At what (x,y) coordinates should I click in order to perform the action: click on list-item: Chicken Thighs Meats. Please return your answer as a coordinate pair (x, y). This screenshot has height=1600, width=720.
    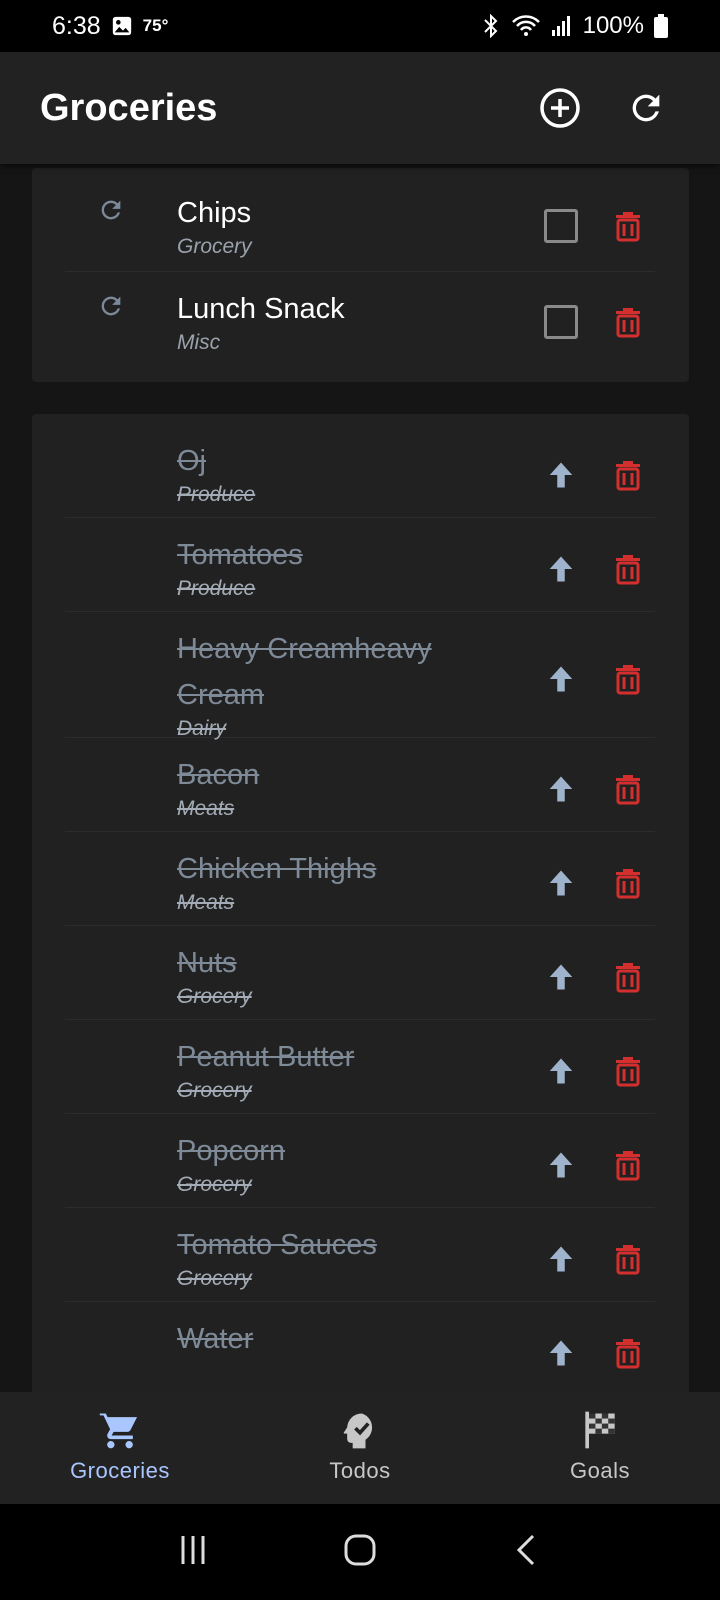
    Looking at the image, I should click on (360, 879).